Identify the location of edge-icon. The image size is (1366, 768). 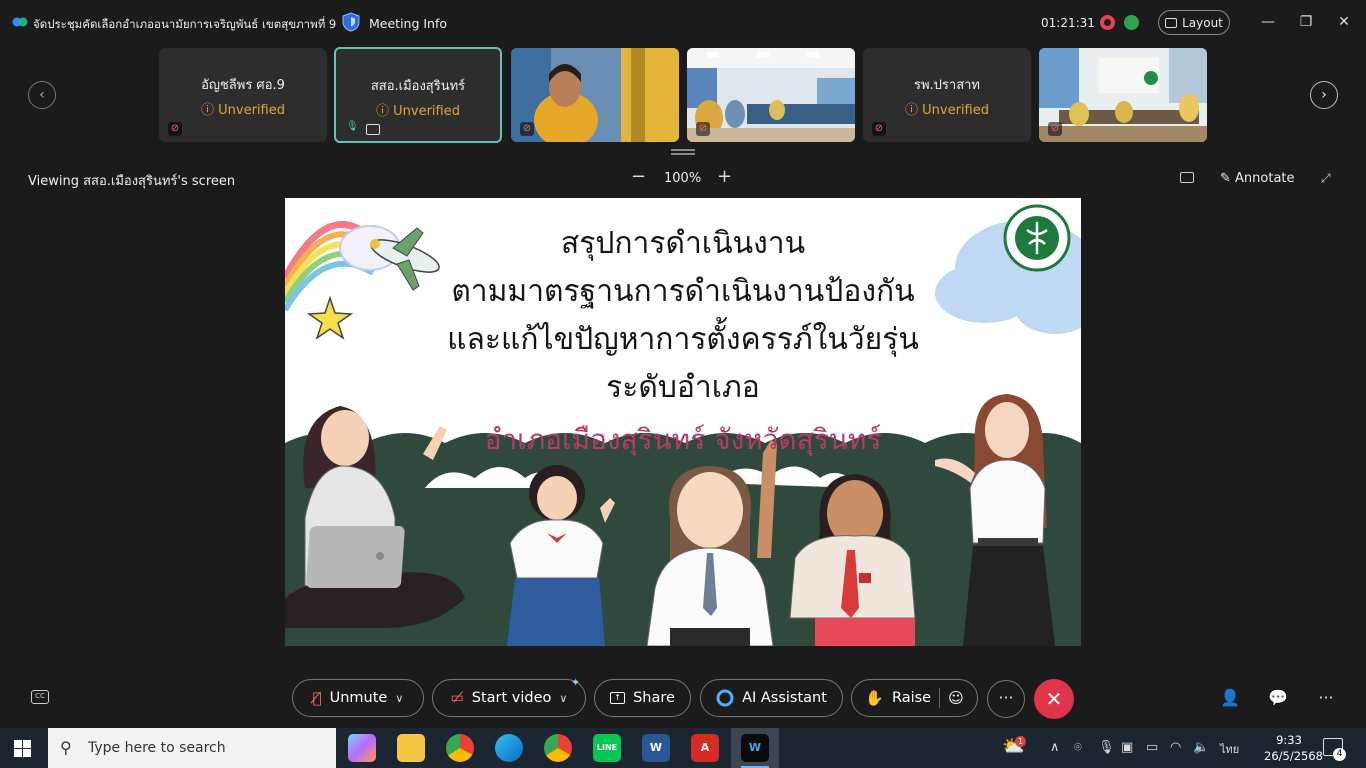
(509, 748).